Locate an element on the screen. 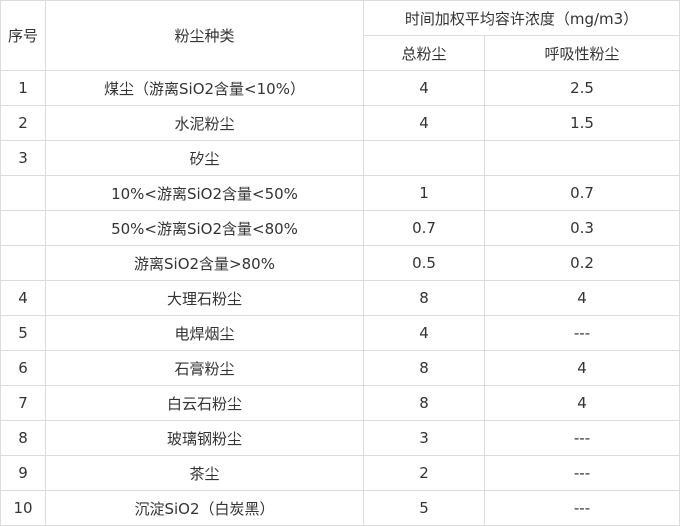  cell-dust-name: 玻璃钢粉尘 is located at coordinates (204, 438).